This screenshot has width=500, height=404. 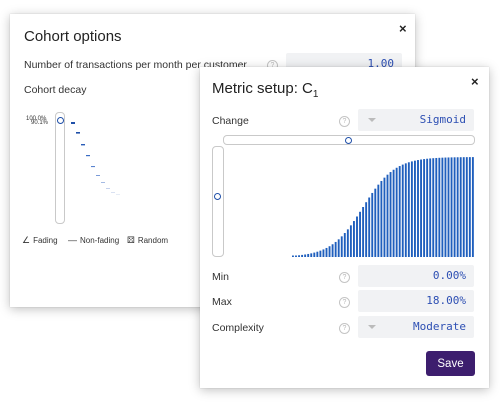 I want to click on decay-slider-track, so click(x=60, y=168).